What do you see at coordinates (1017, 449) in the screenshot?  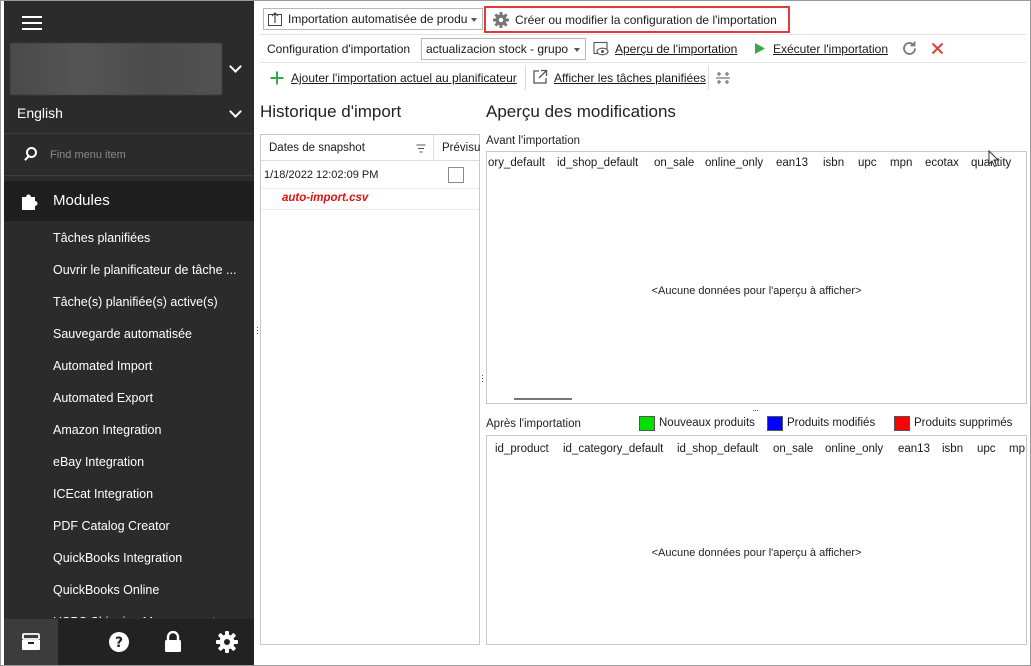 I see `column-header: mp` at bounding box center [1017, 449].